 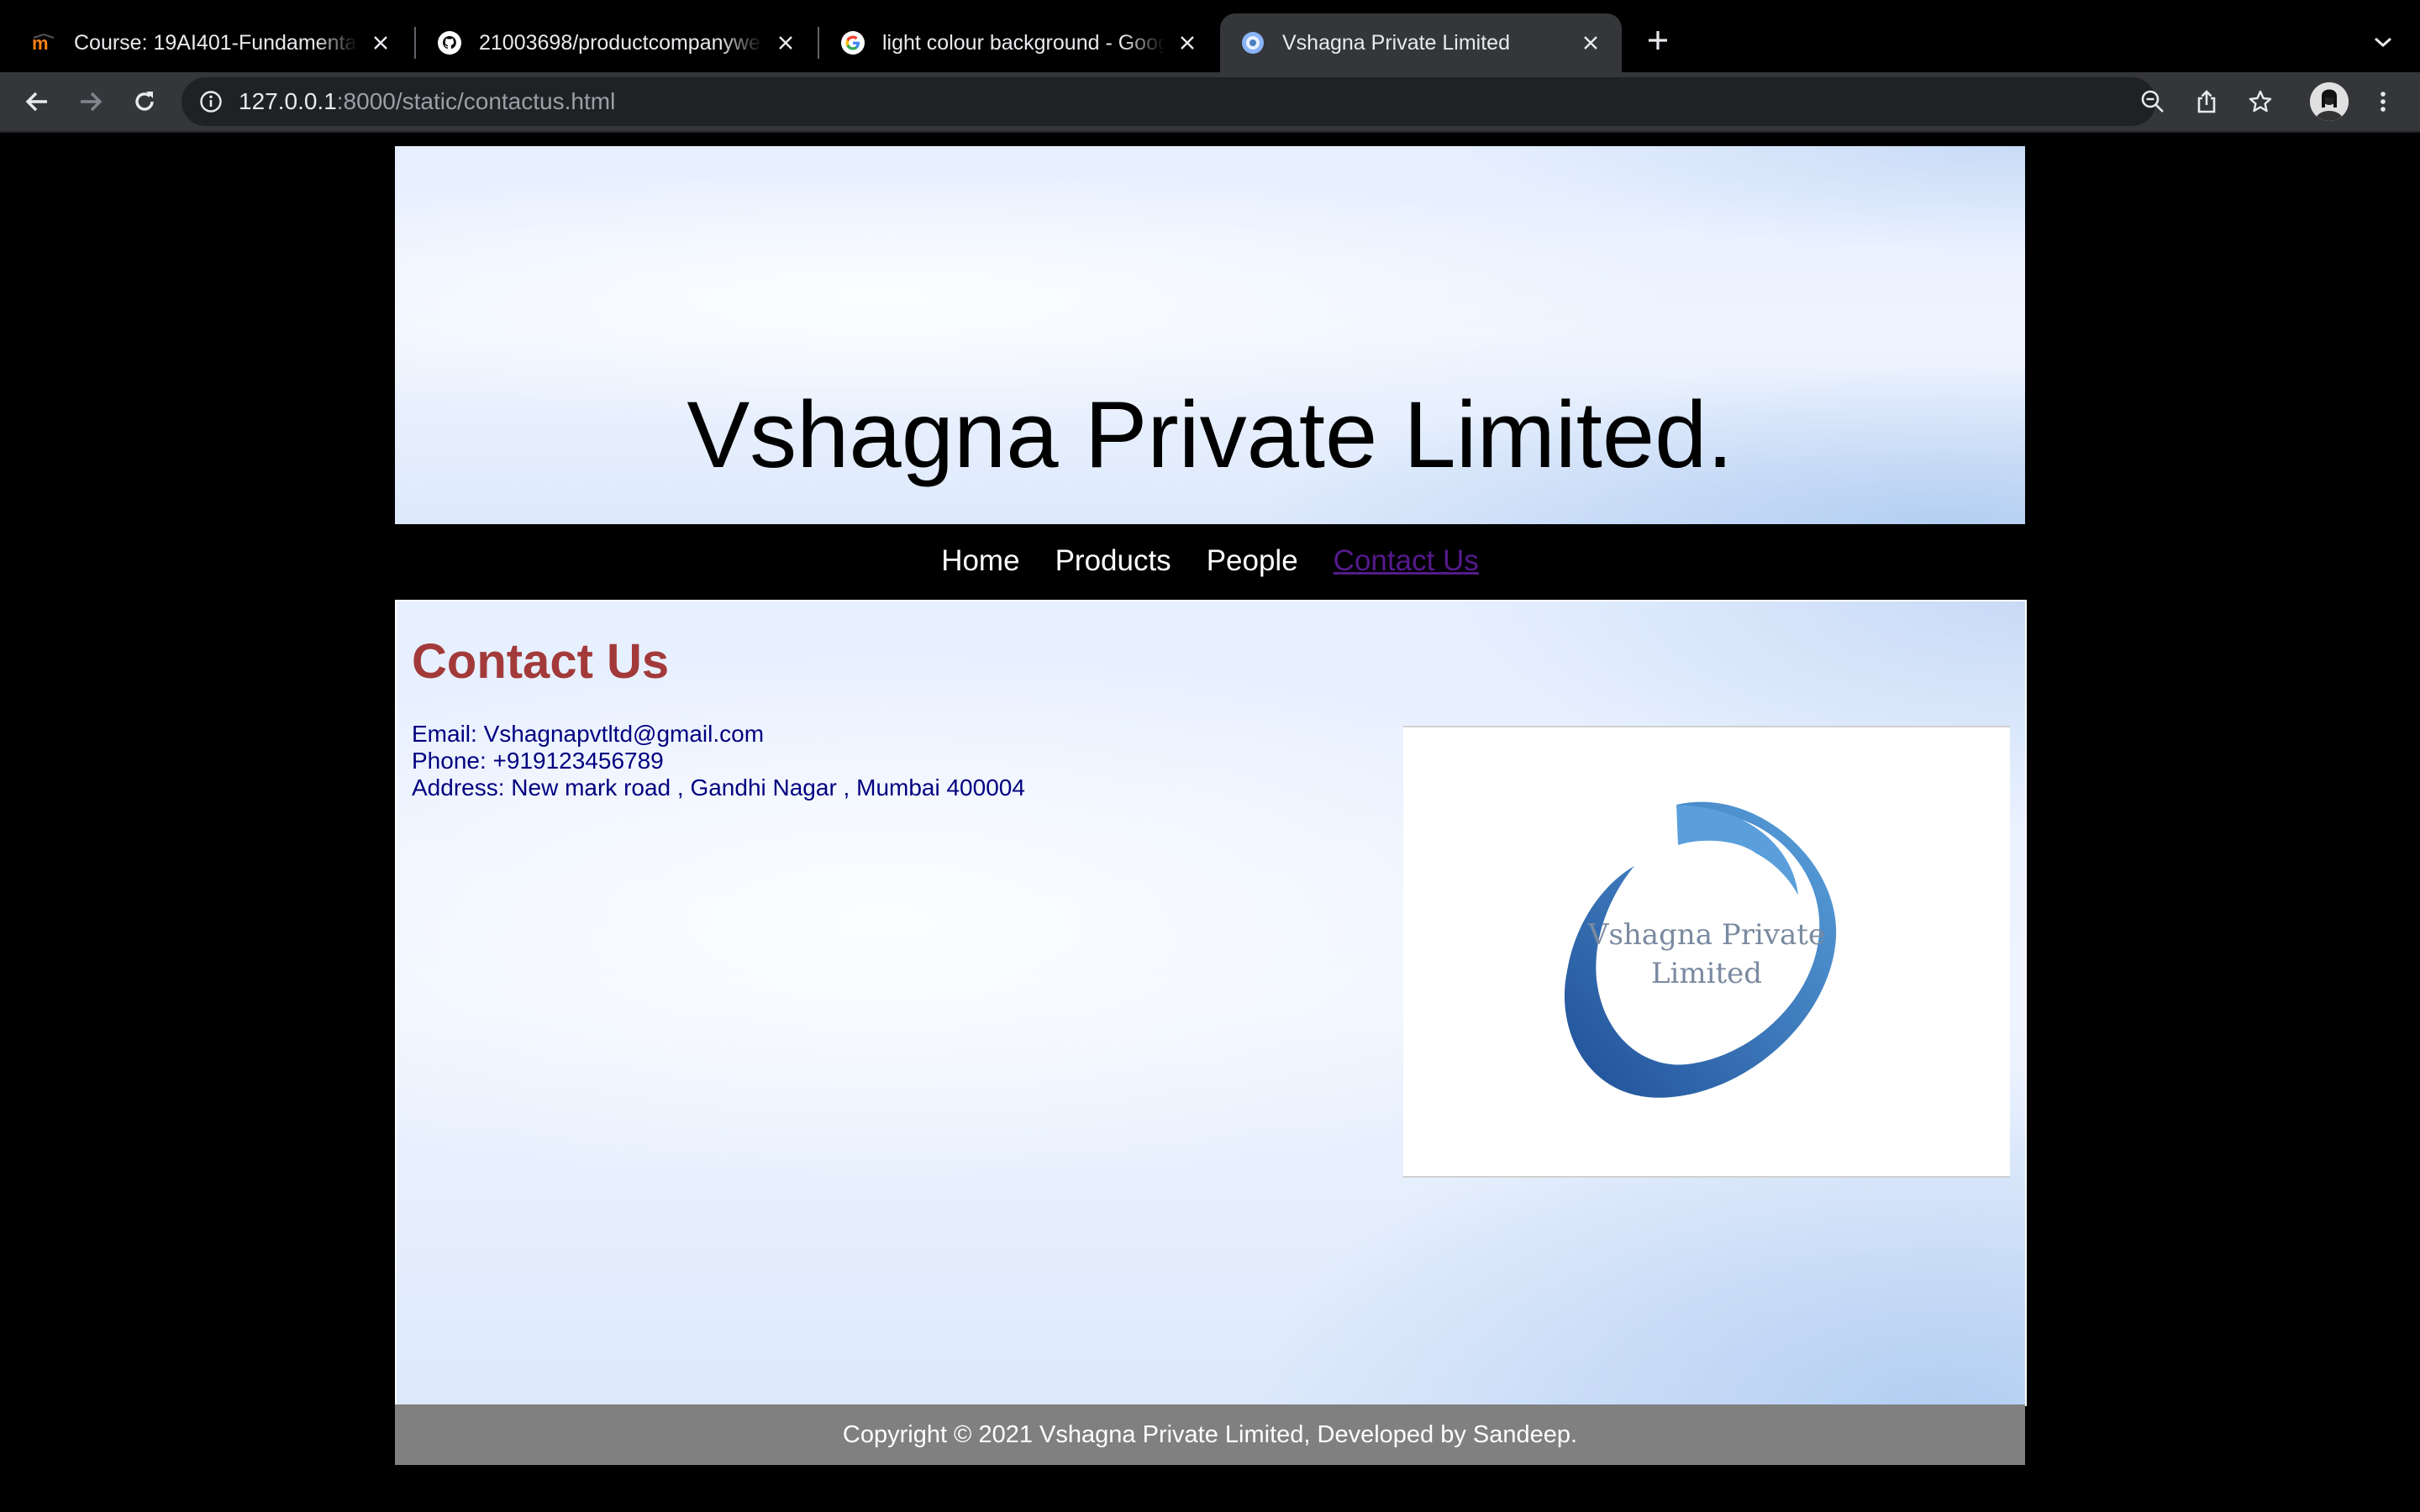 What do you see at coordinates (1210, 434) in the screenshot?
I see `site-title: Vshagna Private Limited.` at bounding box center [1210, 434].